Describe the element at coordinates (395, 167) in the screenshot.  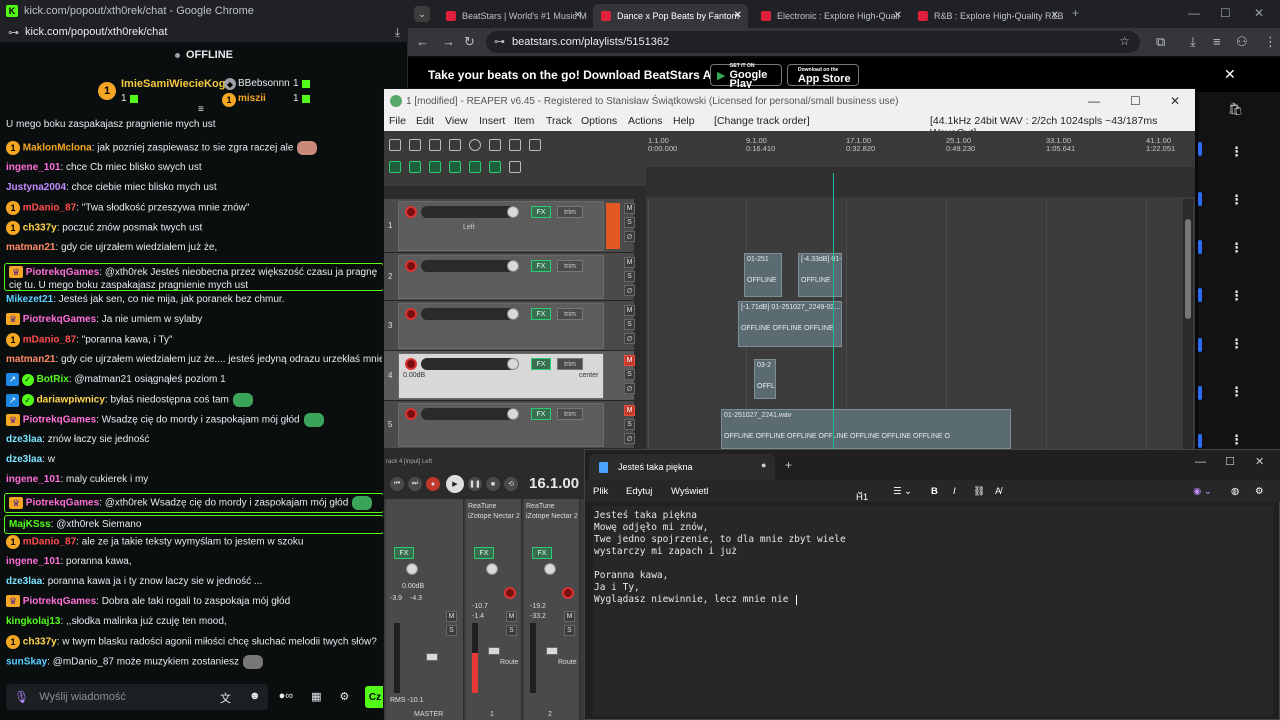
I see `ripple-icon` at that location.